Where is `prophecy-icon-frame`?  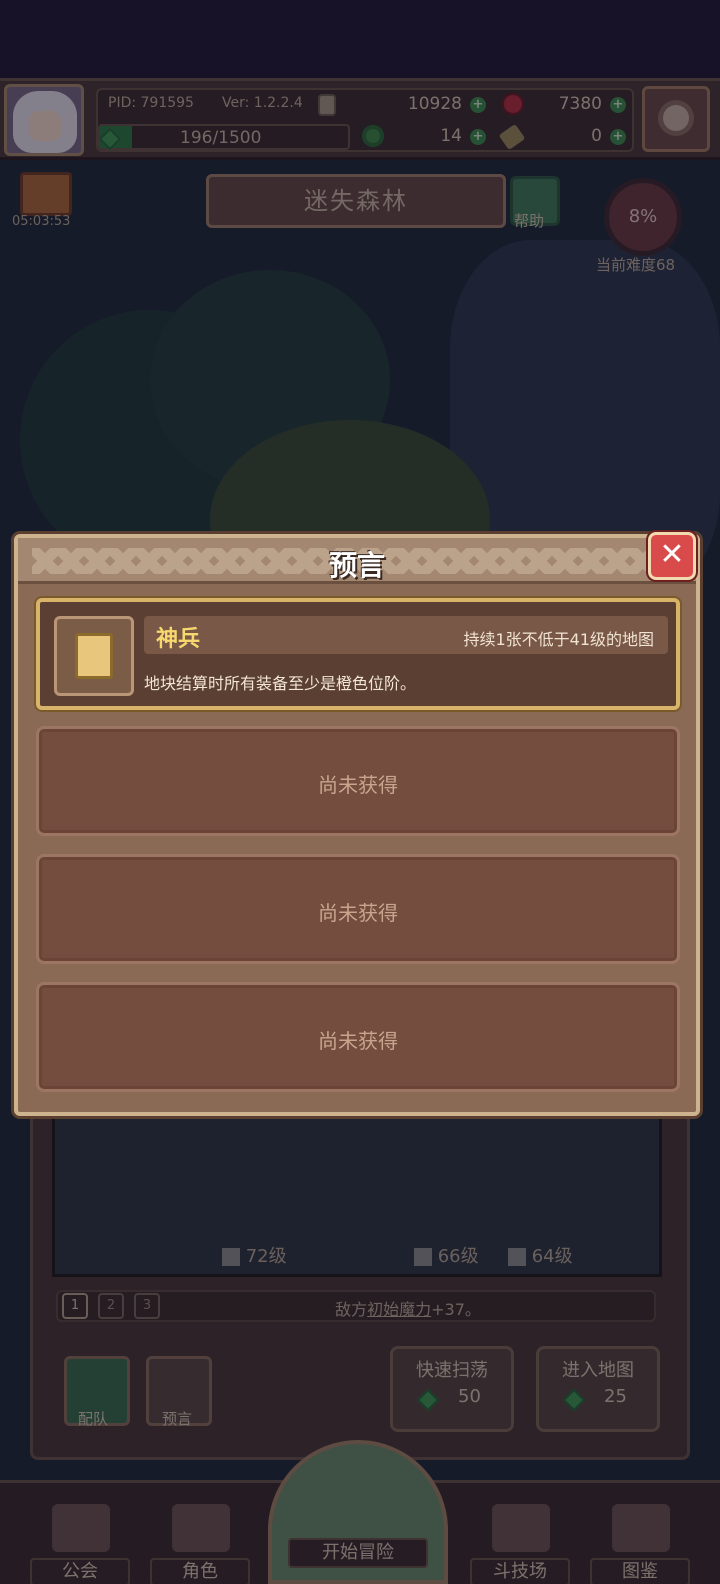 prophecy-icon-frame is located at coordinates (94, 656).